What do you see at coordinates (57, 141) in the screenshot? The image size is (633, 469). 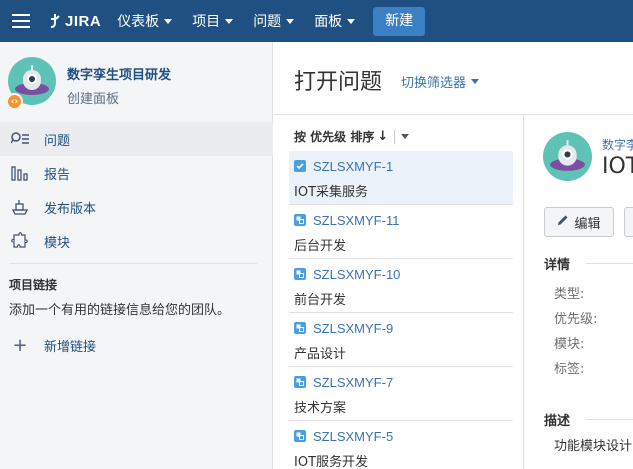 I see `sidebar-item-issues-label: 问题` at bounding box center [57, 141].